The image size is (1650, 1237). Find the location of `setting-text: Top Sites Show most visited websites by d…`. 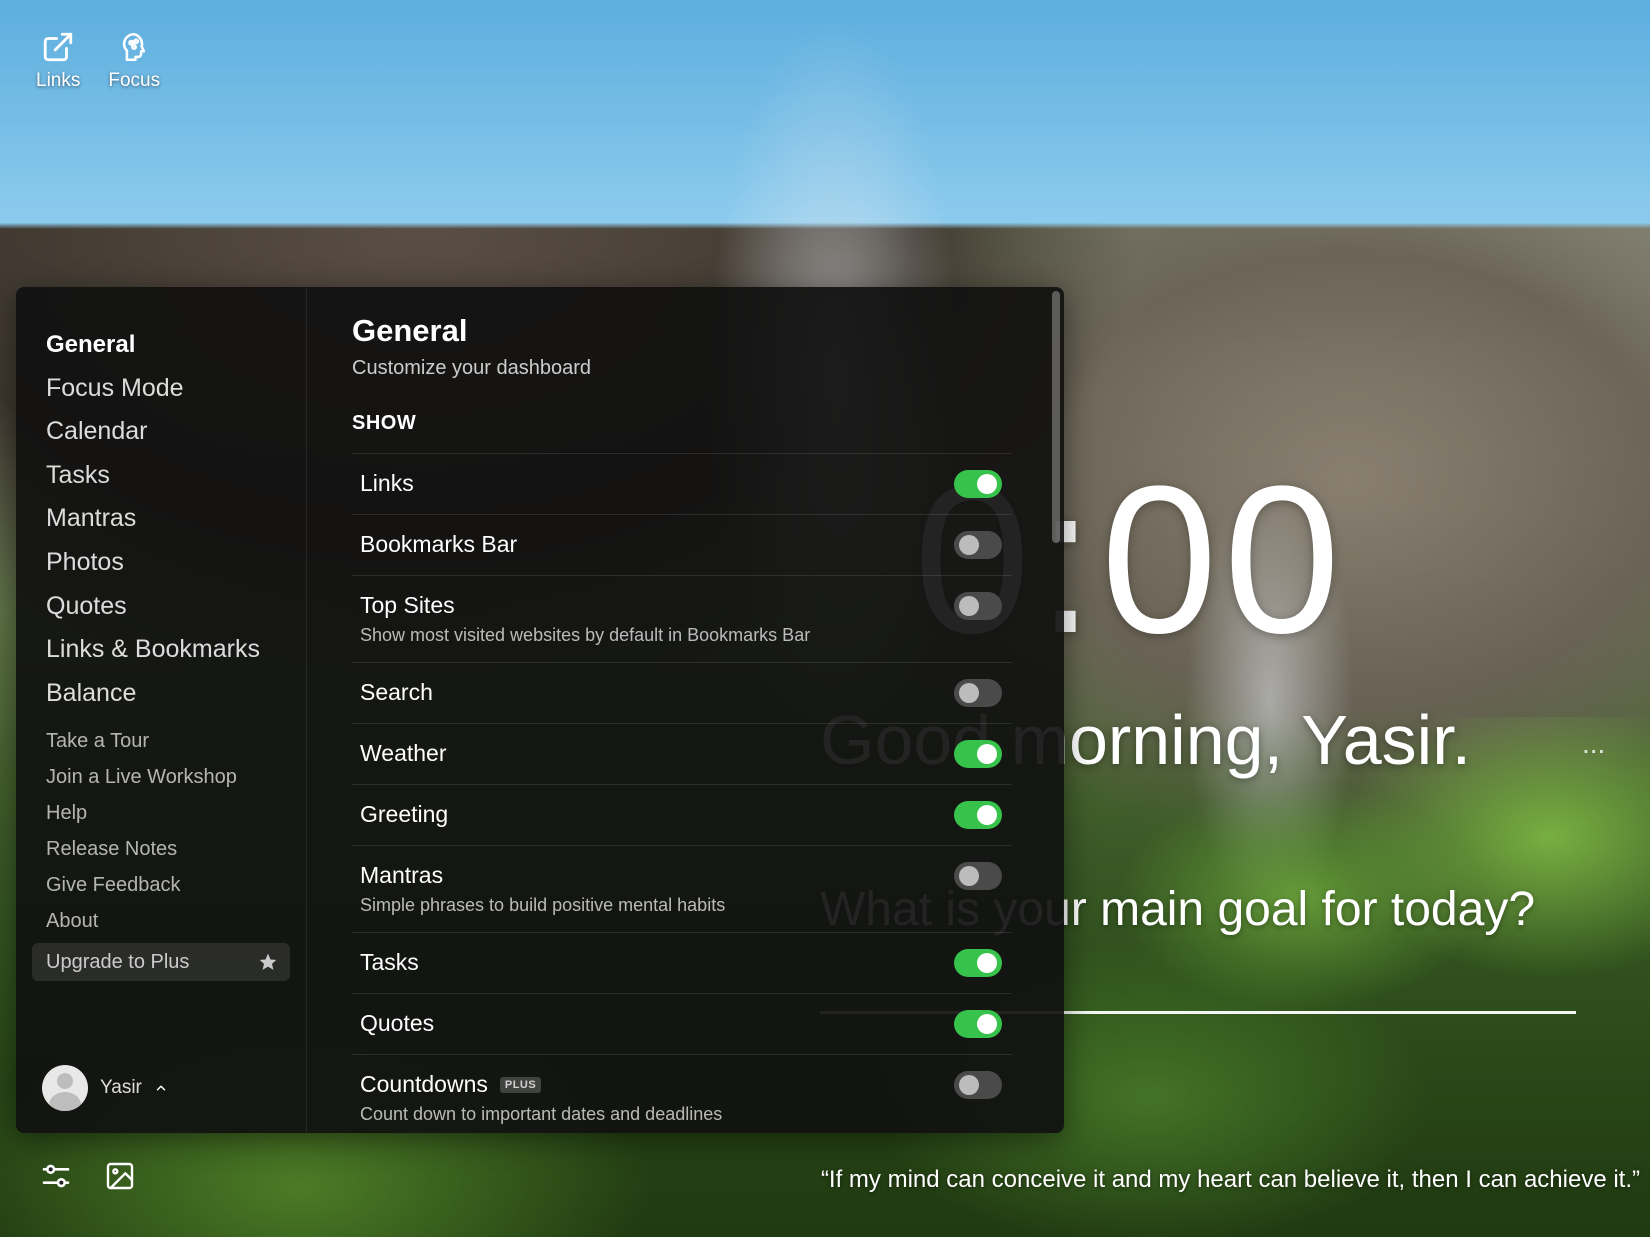

setting-text: Top Sites Show most visited websites by d… is located at coordinates (585, 619).